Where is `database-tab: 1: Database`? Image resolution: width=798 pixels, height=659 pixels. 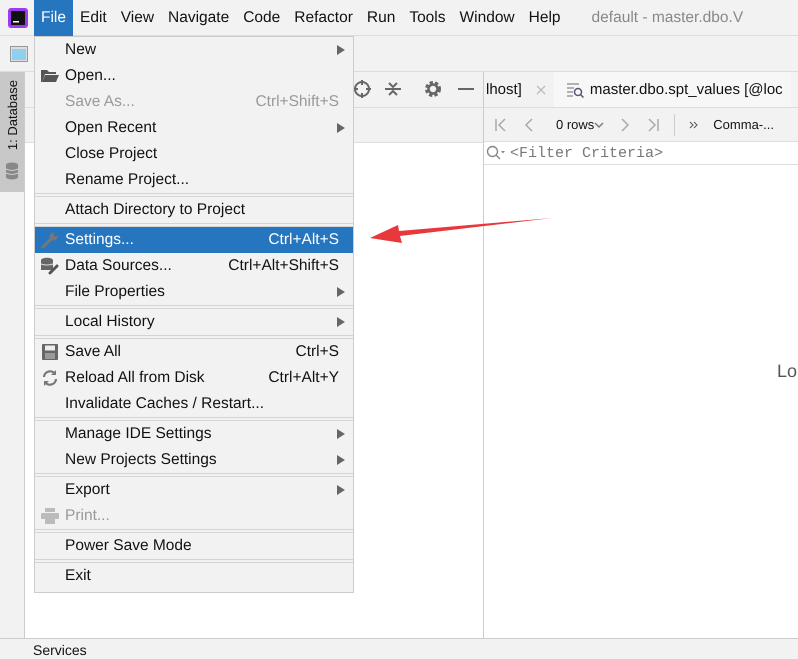
database-tab: 1: Database is located at coordinates (12, 132).